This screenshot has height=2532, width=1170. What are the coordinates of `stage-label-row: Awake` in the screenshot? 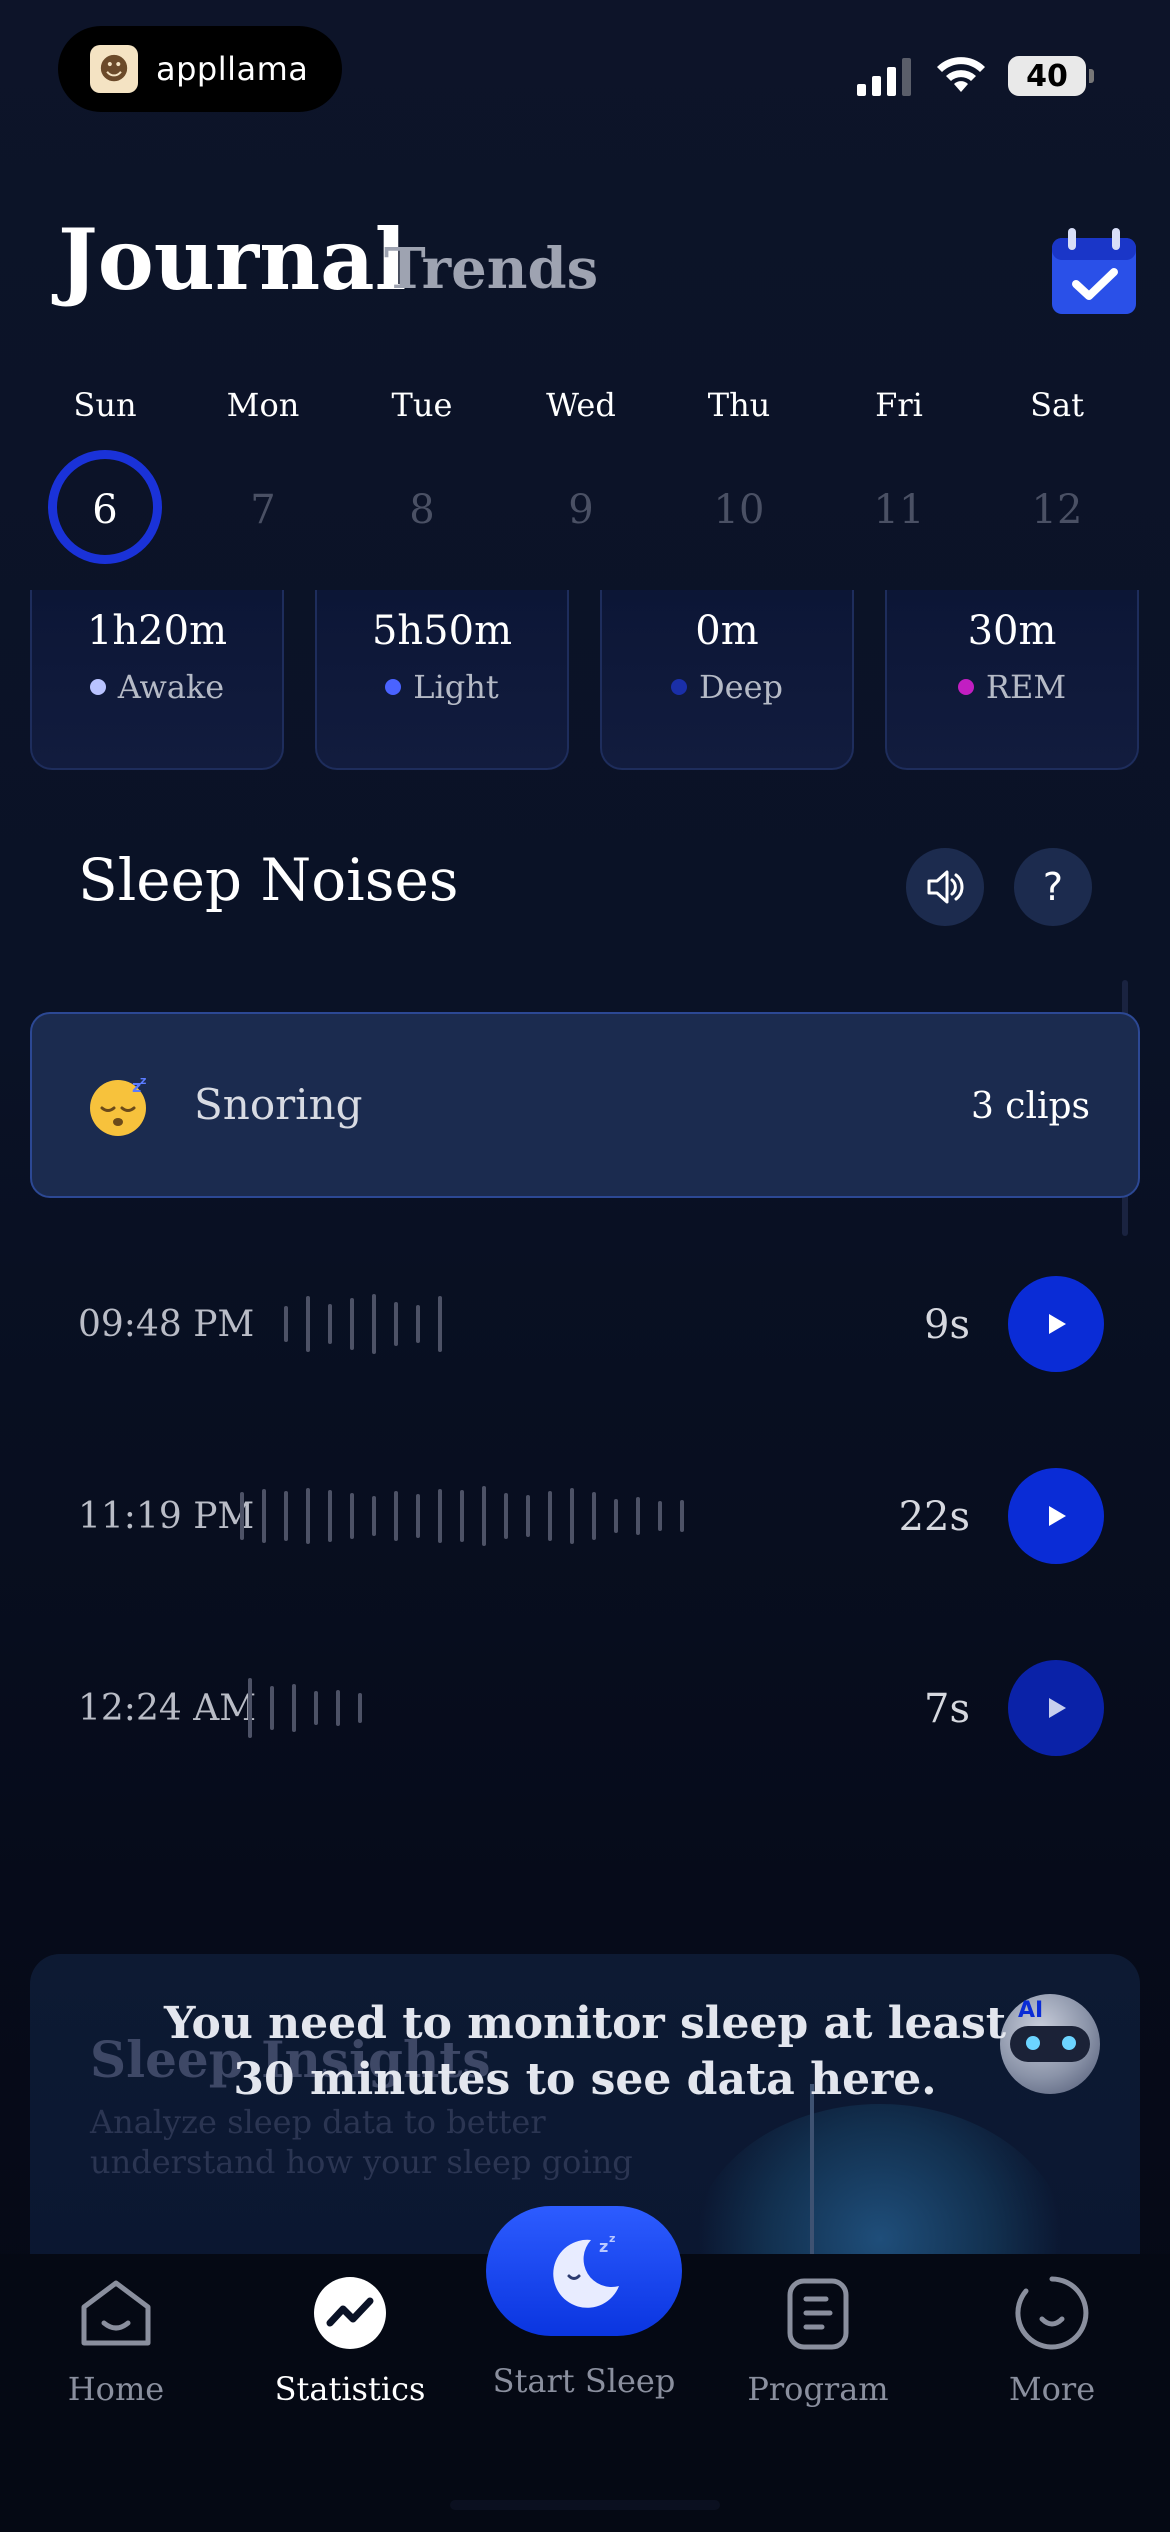 It's located at (157, 687).